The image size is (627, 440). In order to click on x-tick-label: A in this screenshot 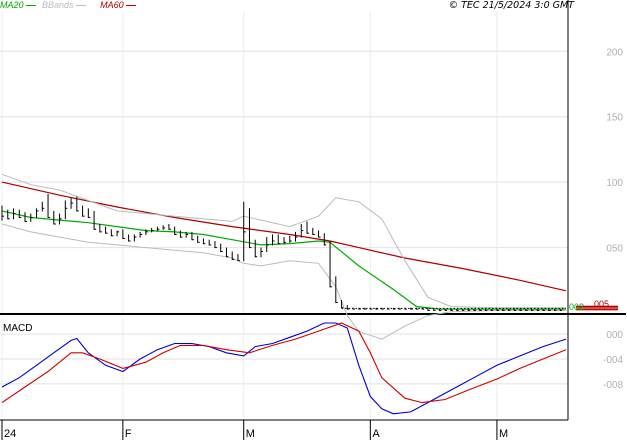, I will do `click(376, 434)`.